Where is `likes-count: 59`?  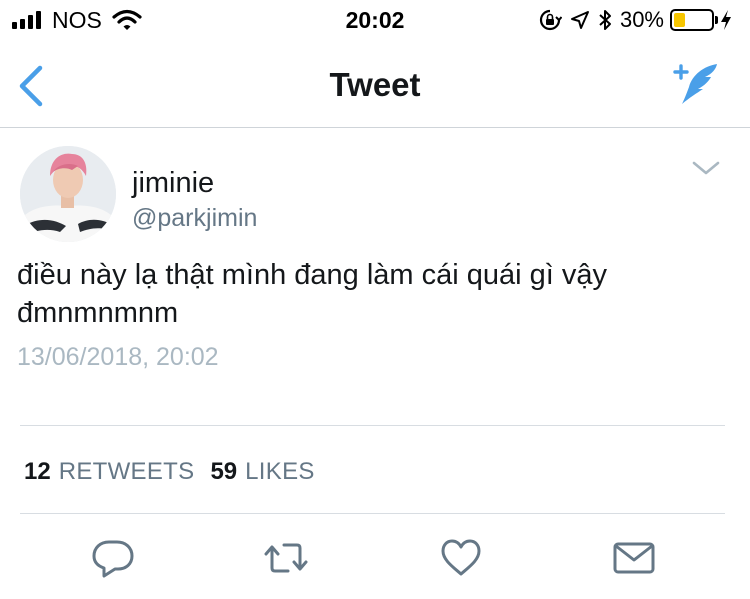
likes-count: 59 is located at coordinates (223, 472).